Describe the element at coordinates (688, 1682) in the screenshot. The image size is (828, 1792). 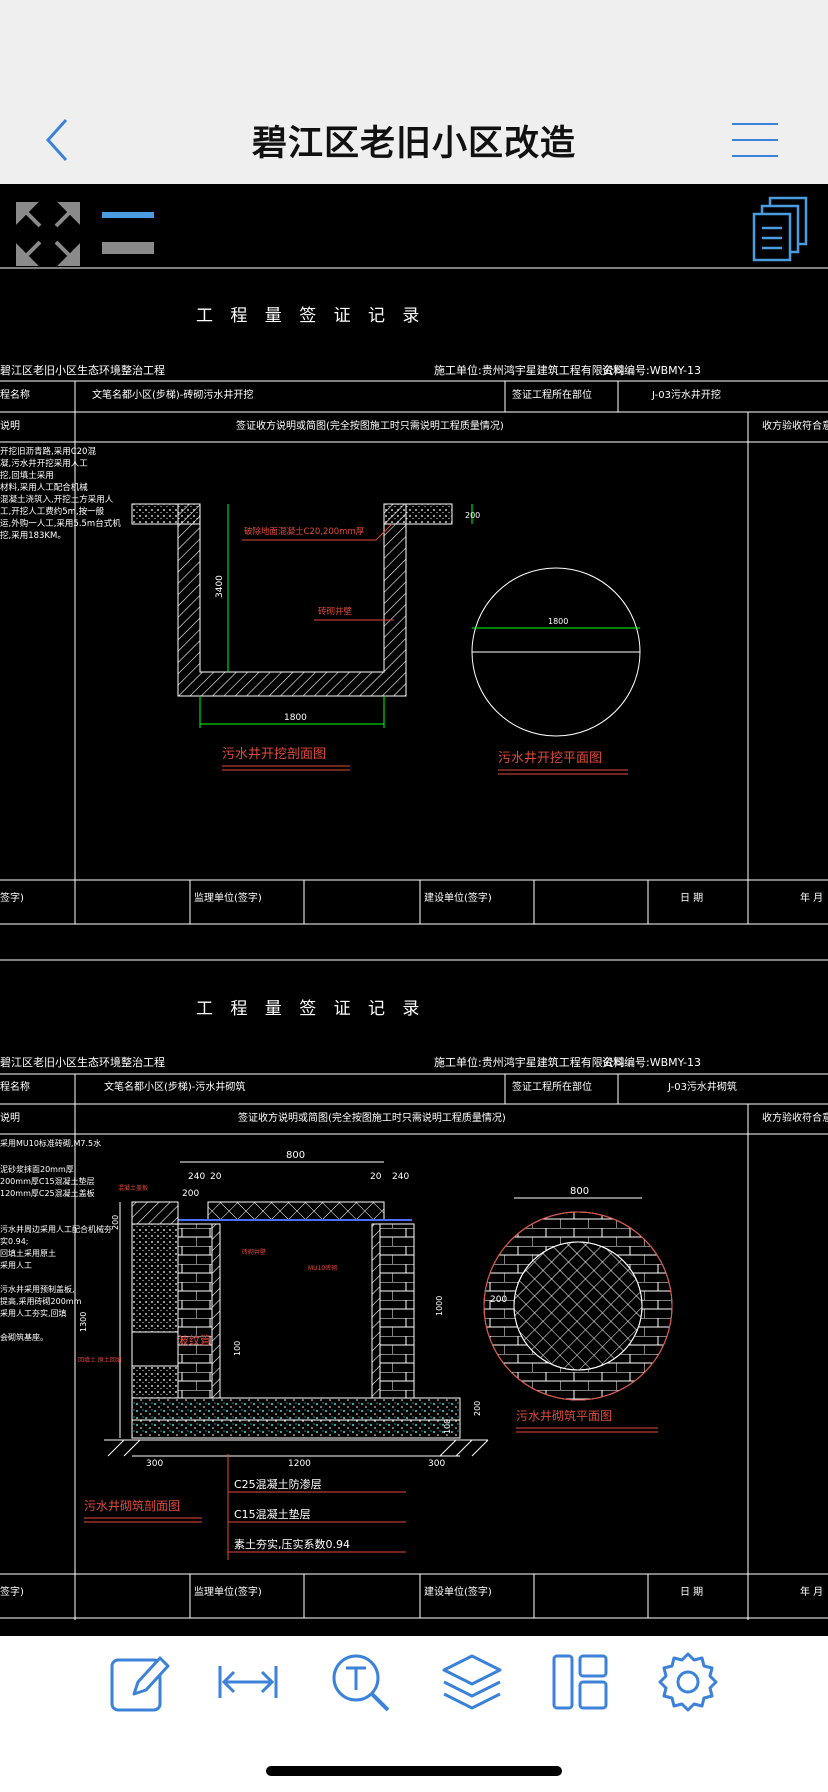
I see `settings-gear-icon` at that location.